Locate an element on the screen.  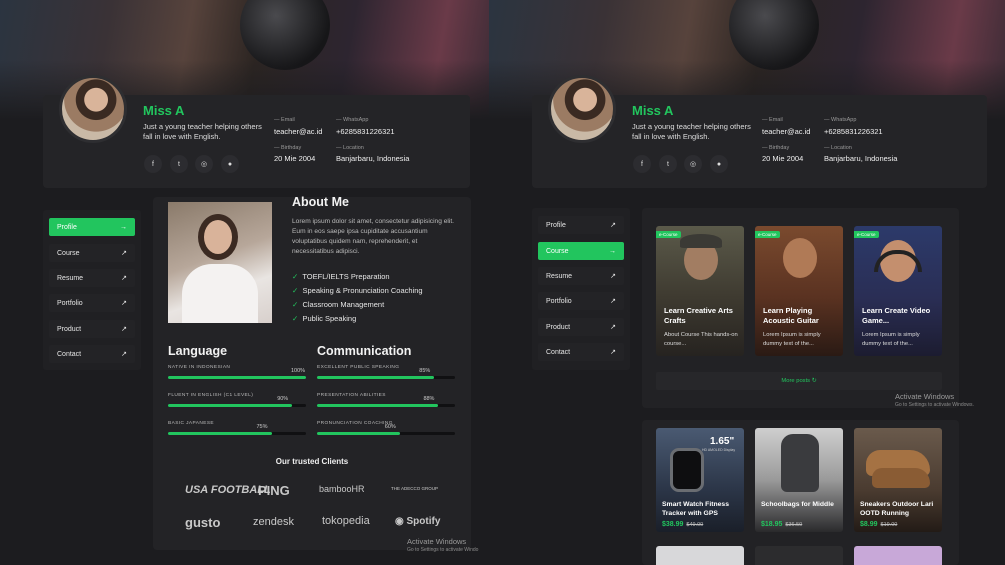
menu-label: Course is located at coordinates (68, 253).